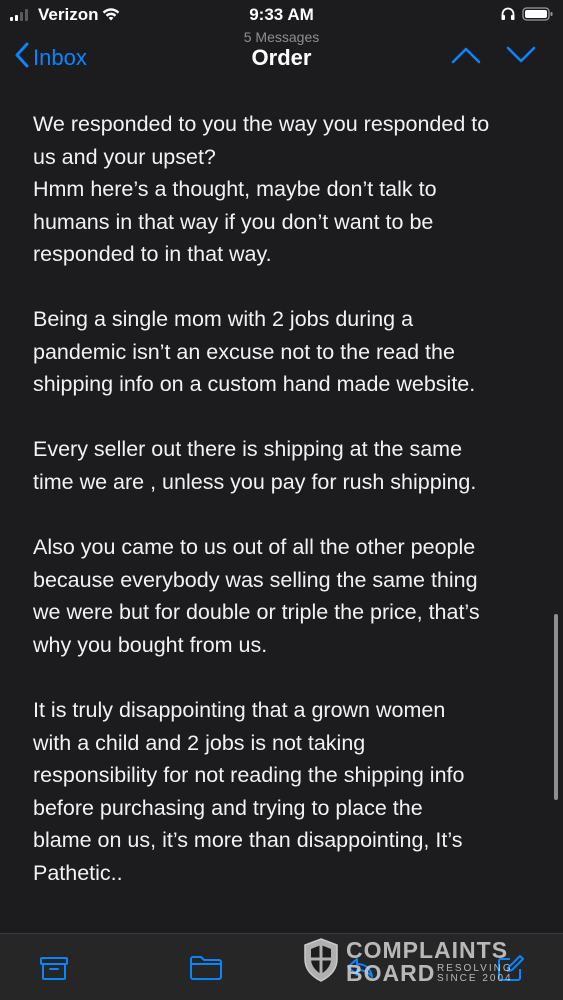 The image size is (563, 1000). What do you see at coordinates (78, 872) in the screenshot?
I see `text-line: Pathetic..` at bounding box center [78, 872].